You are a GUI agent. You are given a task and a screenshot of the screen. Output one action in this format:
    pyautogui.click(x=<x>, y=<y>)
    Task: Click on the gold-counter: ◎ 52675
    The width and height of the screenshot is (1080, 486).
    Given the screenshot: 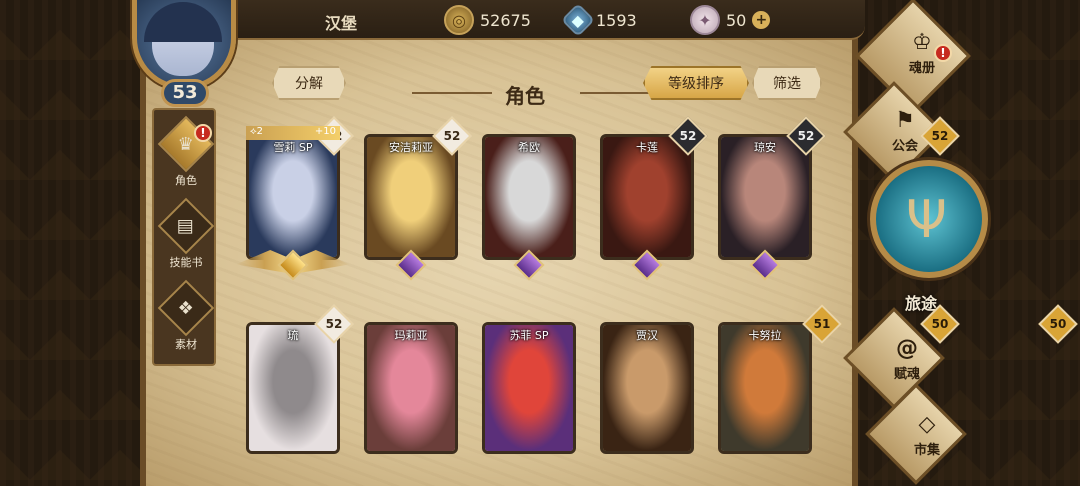 What is the action you would take?
    pyautogui.click(x=487, y=20)
    